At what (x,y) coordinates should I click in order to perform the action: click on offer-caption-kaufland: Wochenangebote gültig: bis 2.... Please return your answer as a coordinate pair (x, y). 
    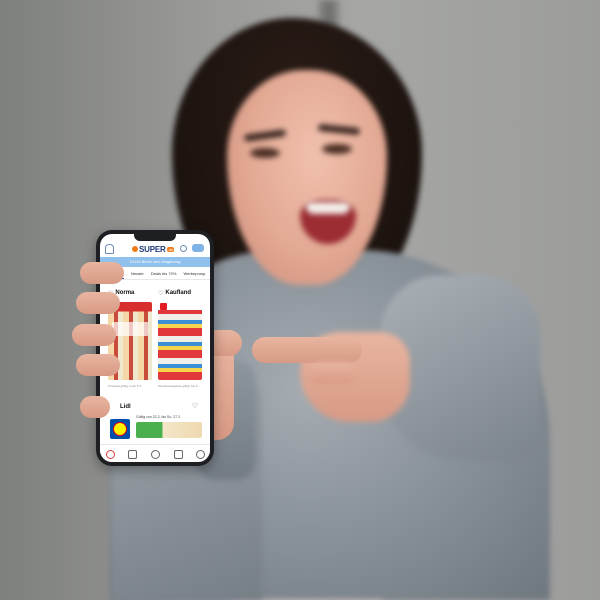
    Looking at the image, I should click on (179, 386).